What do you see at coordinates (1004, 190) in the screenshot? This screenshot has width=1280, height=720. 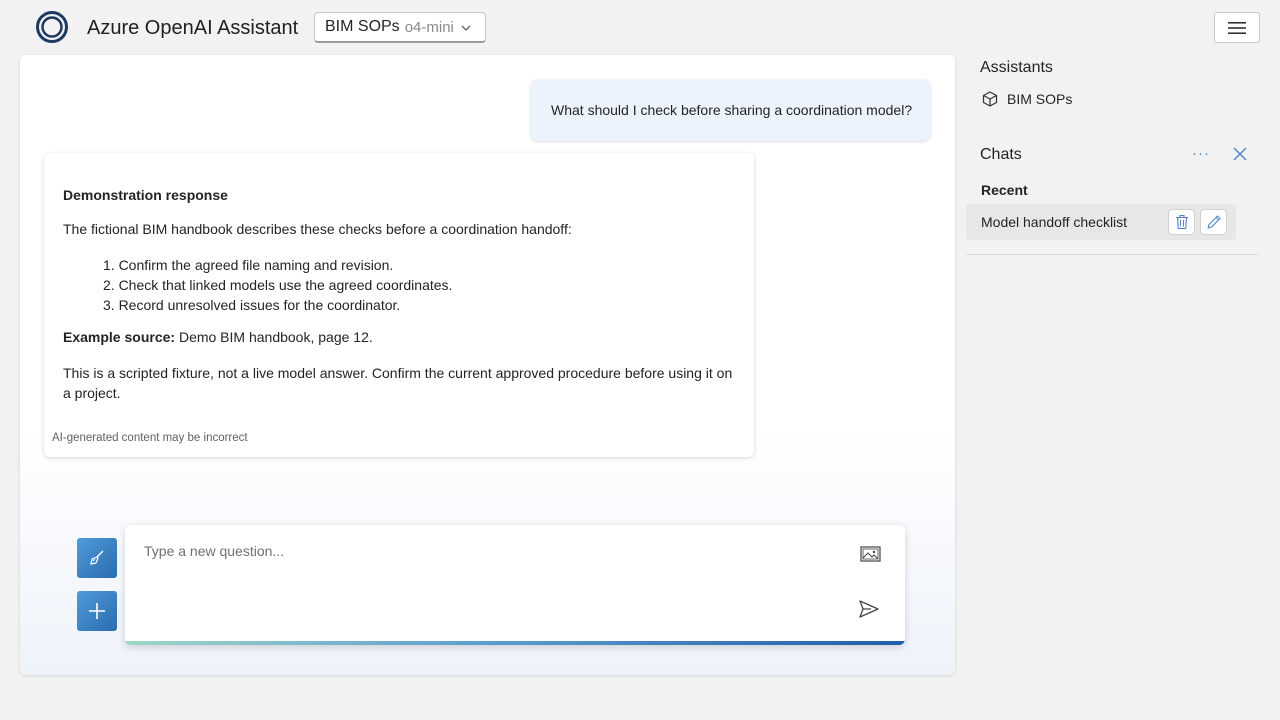 I see `recent-heading: Recent` at bounding box center [1004, 190].